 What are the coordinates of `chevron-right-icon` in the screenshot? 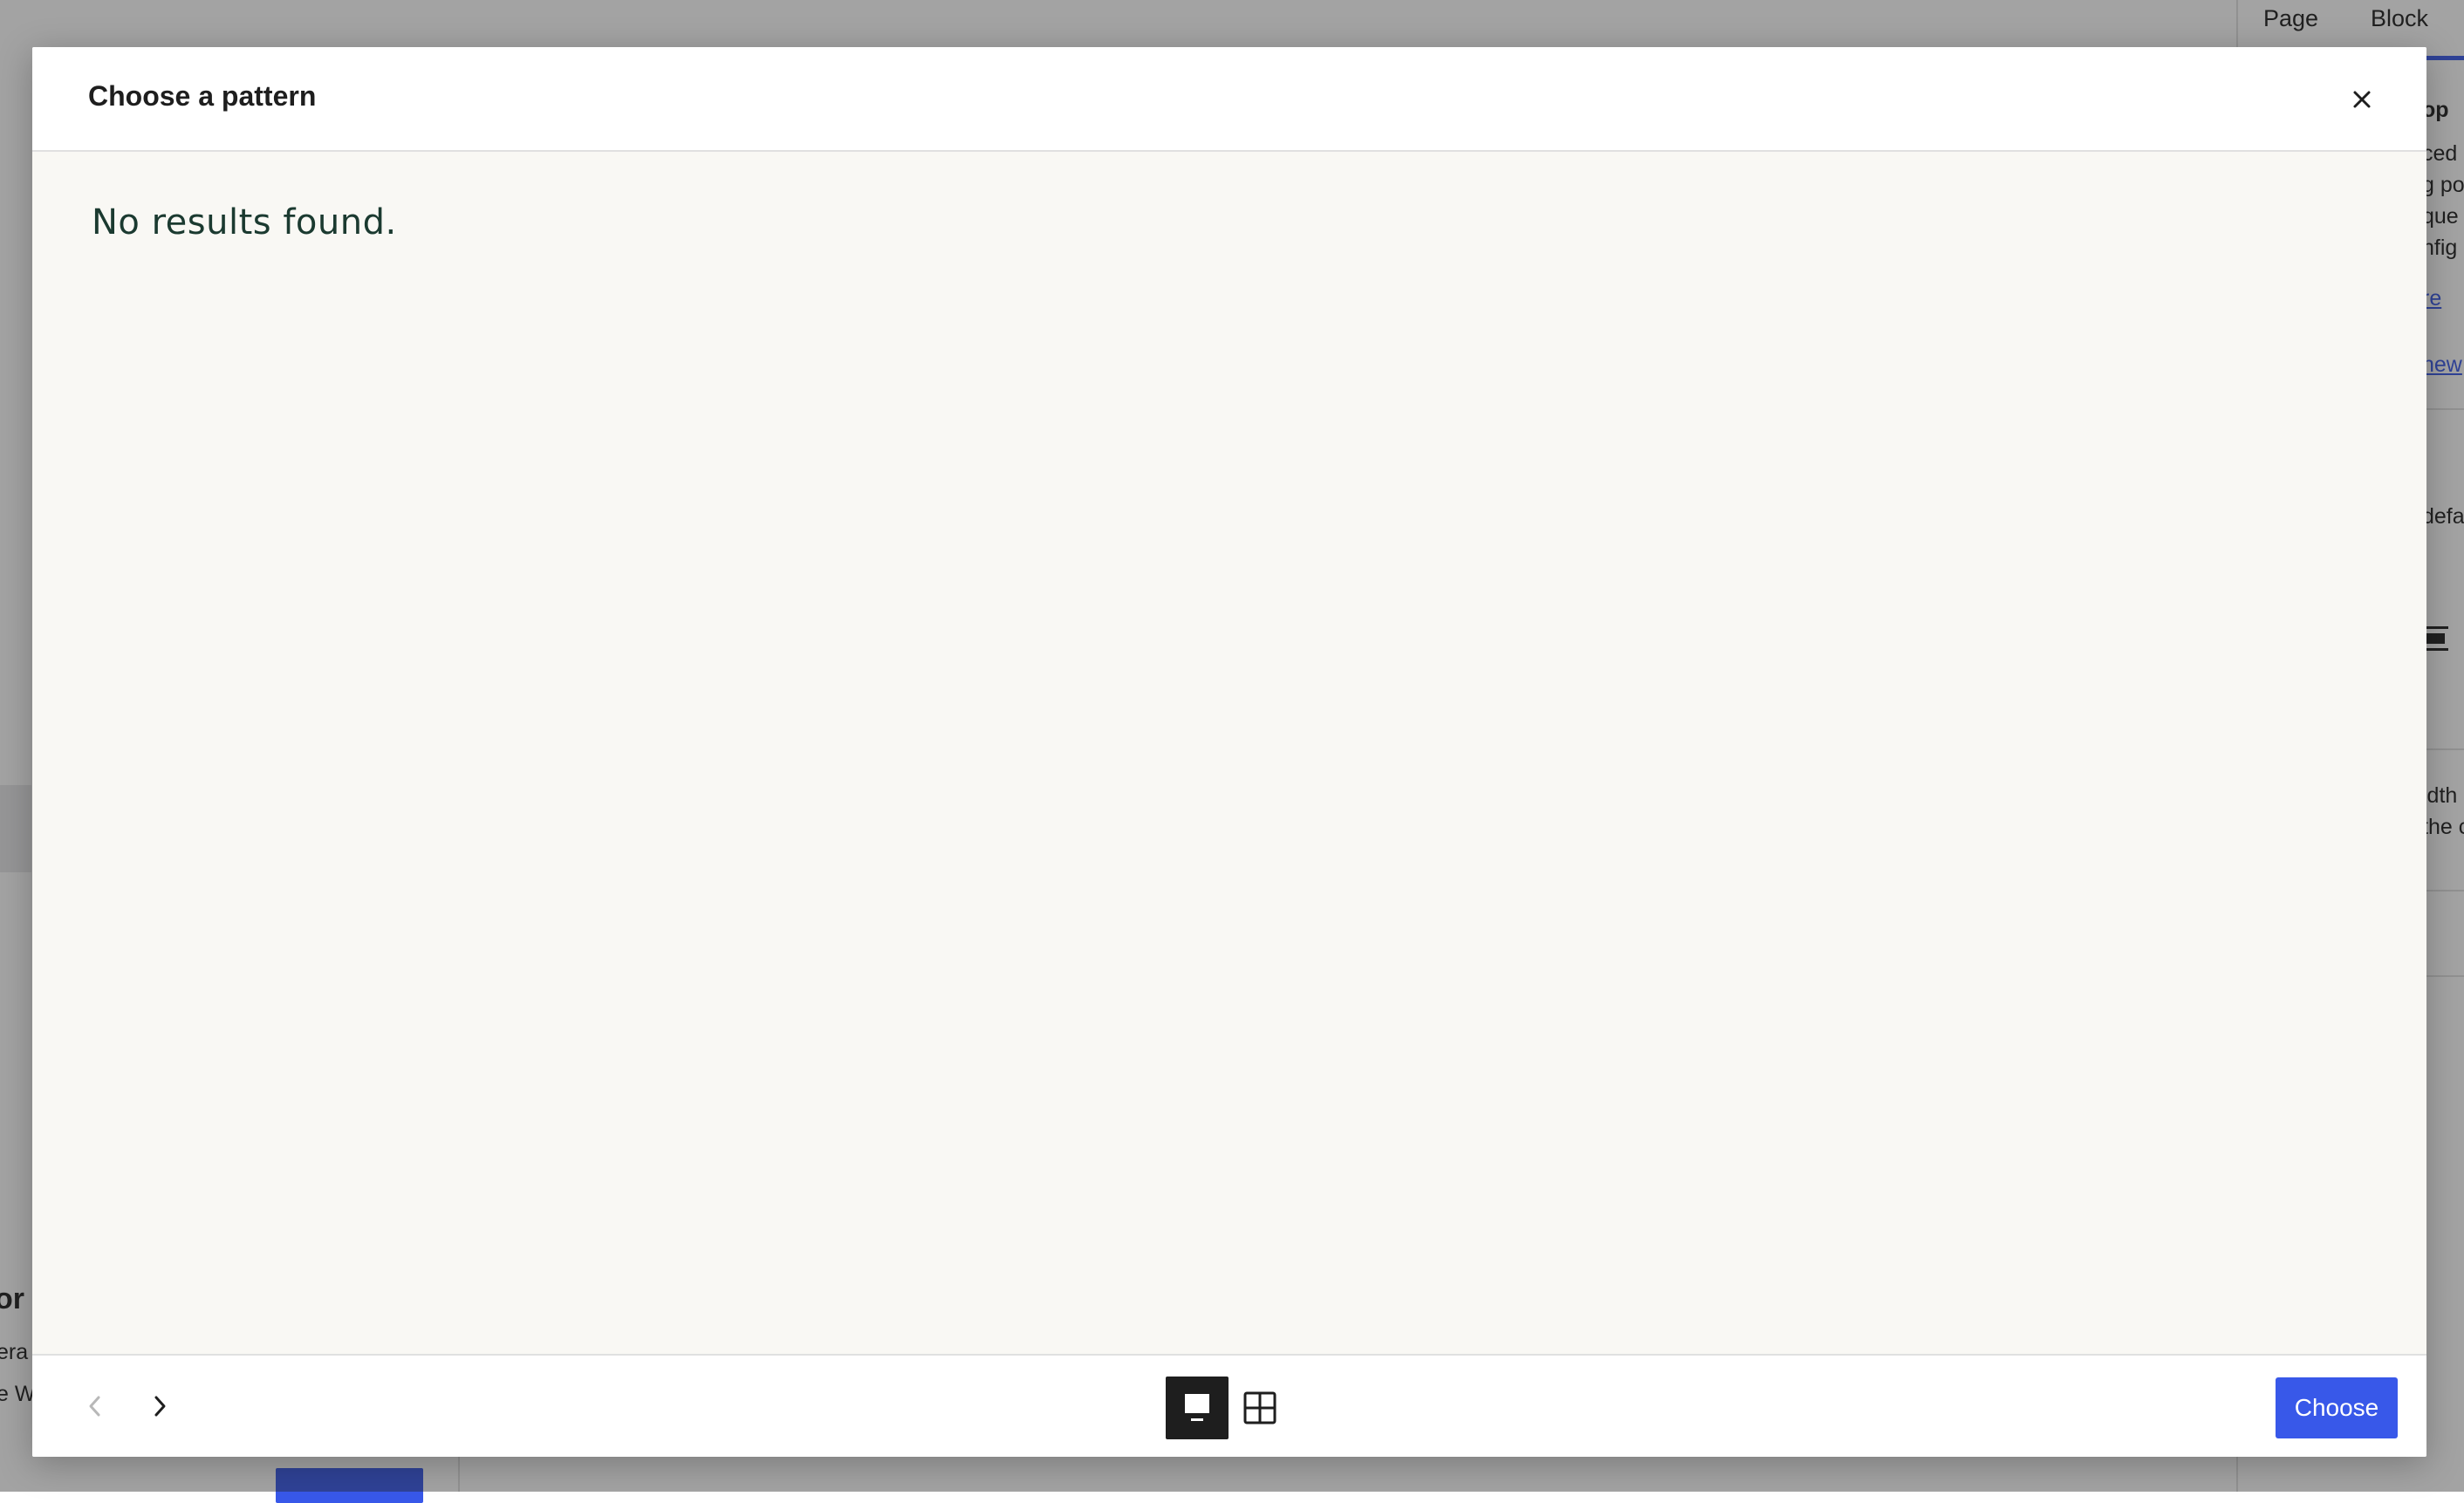 It's located at (160, 1406).